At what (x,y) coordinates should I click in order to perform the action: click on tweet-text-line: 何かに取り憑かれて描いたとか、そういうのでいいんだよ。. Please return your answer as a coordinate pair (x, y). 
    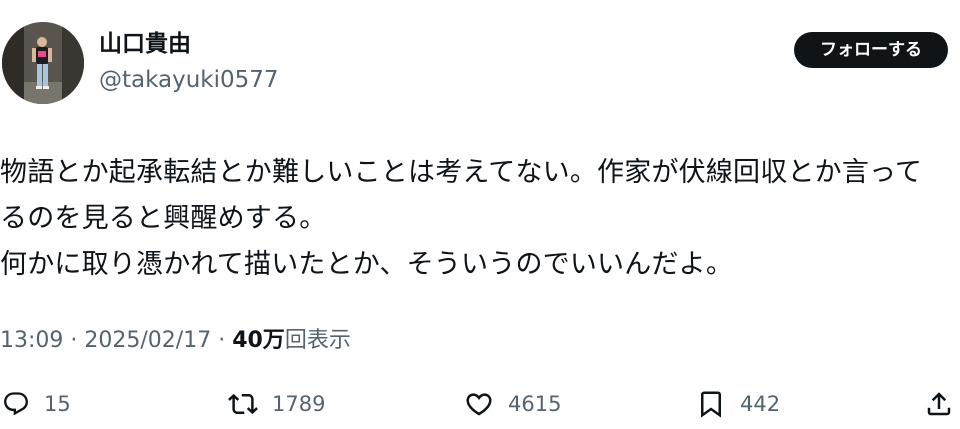
    Looking at the image, I should click on (367, 264).